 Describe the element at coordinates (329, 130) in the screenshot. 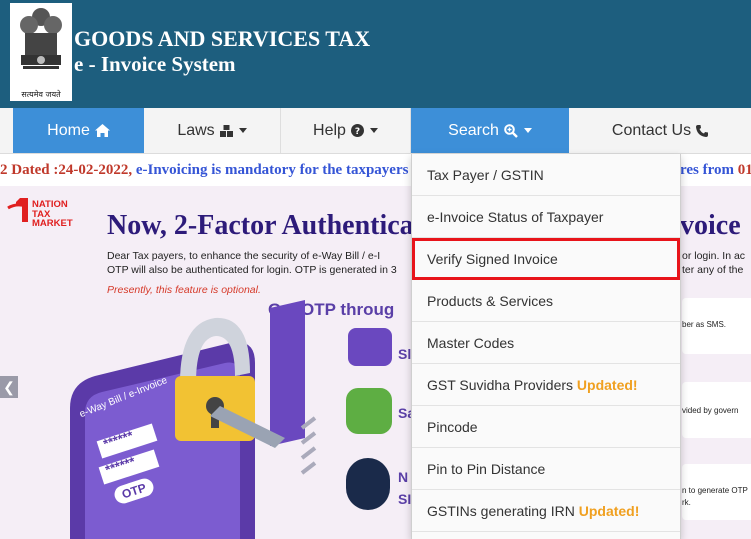

I see `nav-help-label: Help` at that location.